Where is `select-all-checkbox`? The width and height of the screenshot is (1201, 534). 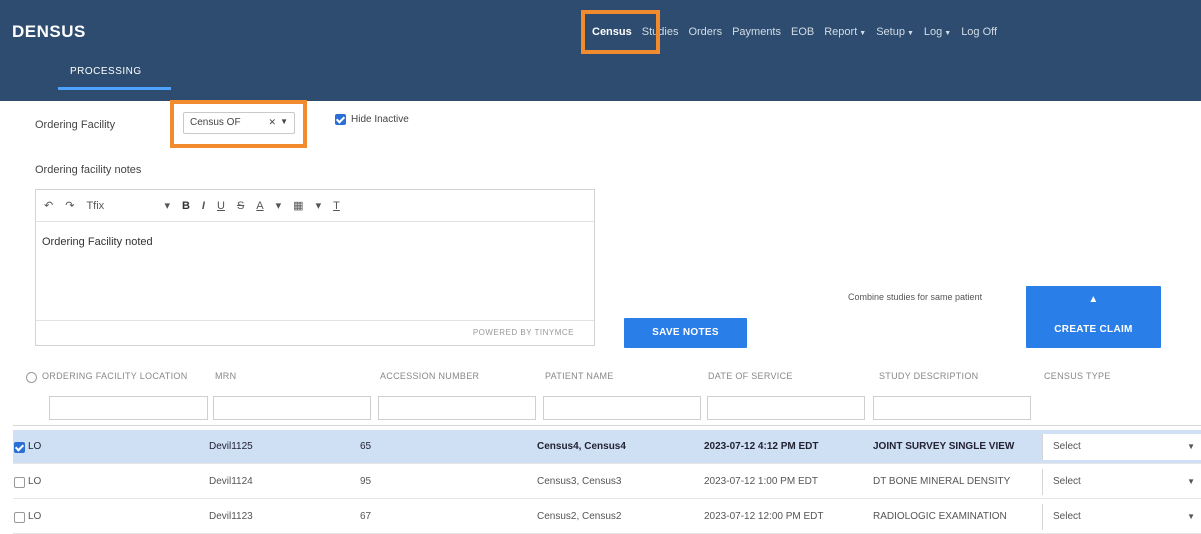
select-all-checkbox is located at coordinates (31, 377).